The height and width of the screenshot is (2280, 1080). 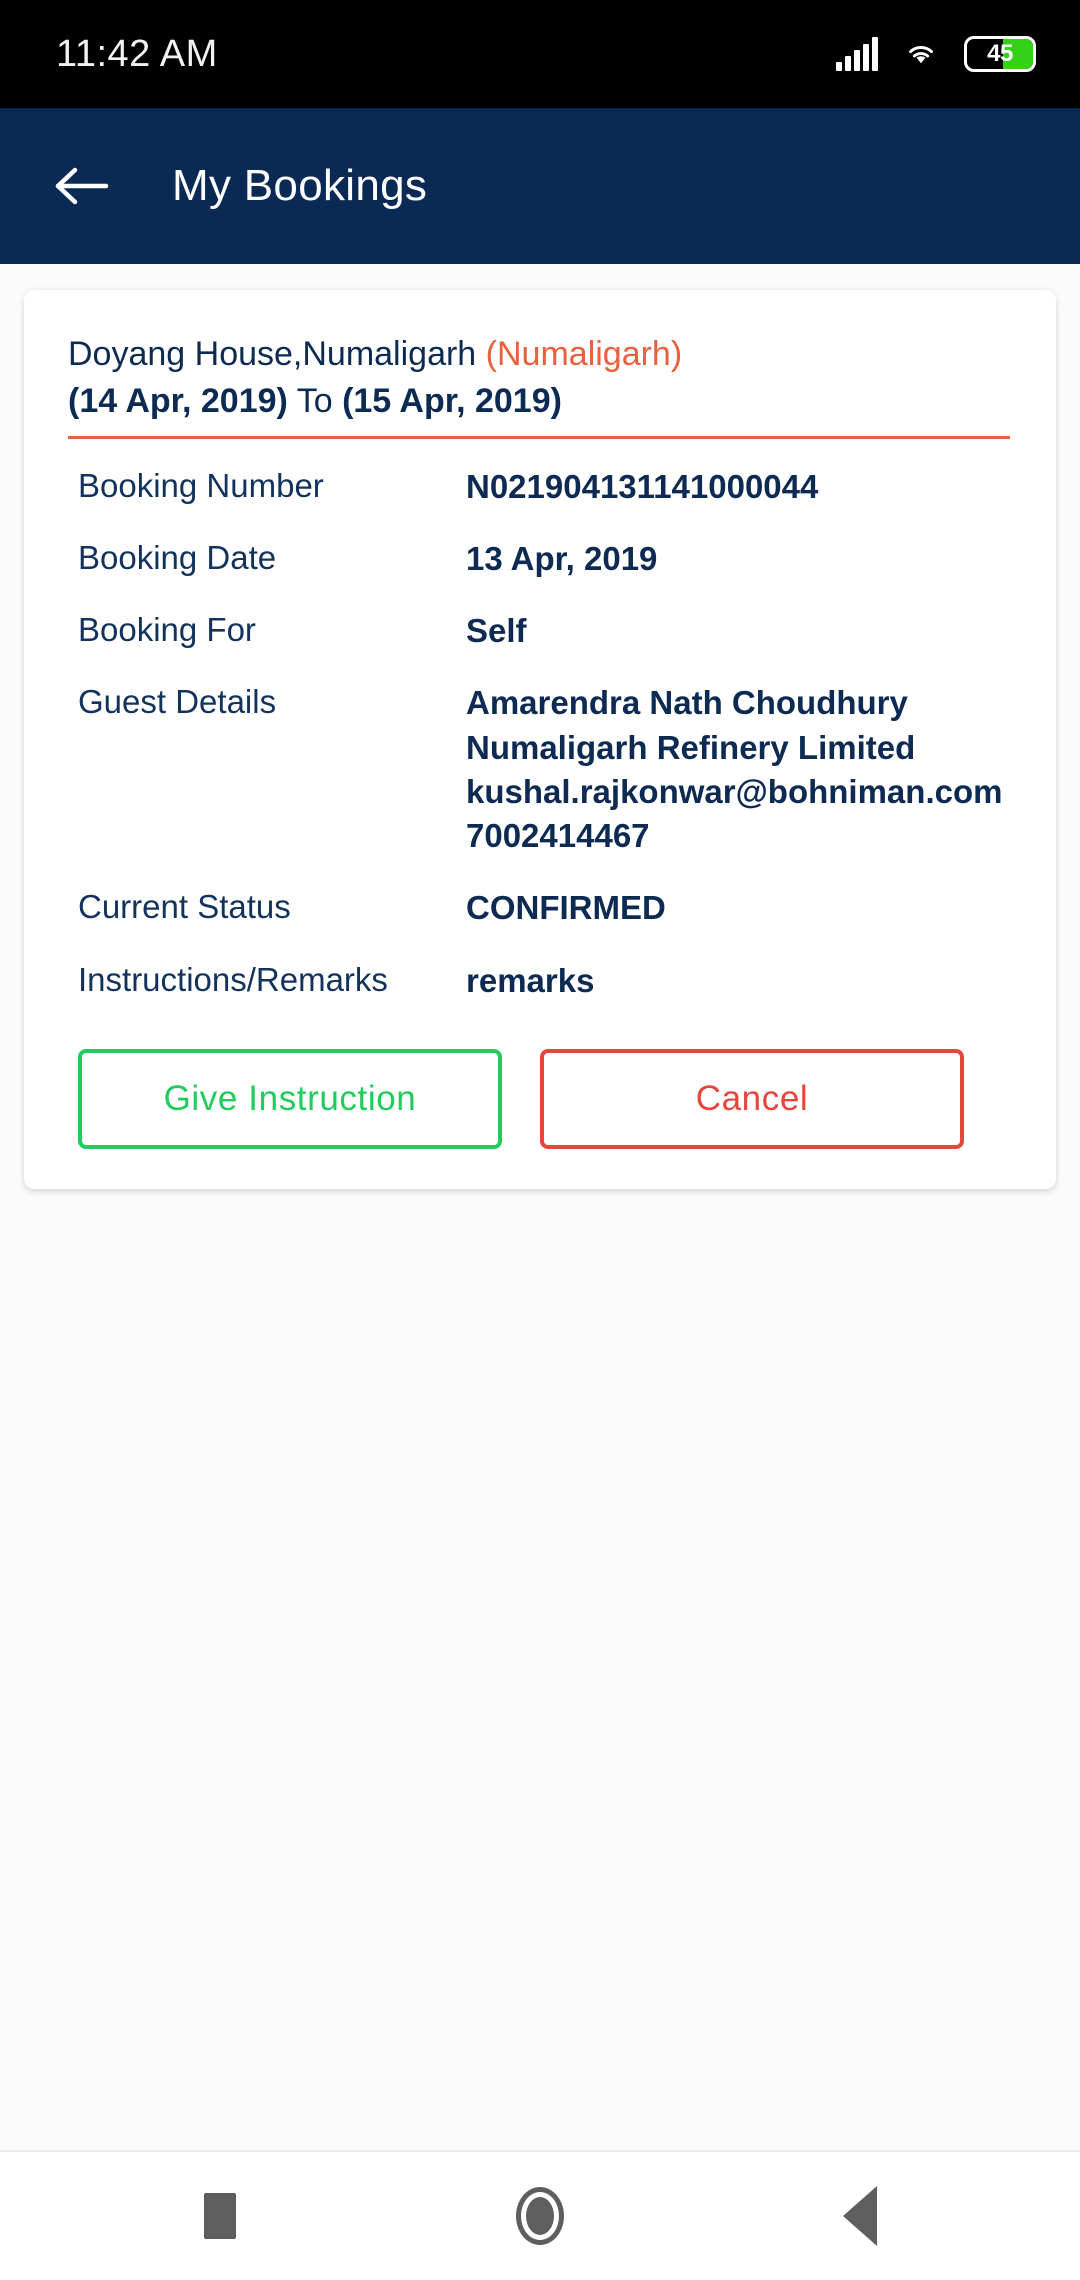 What do you see at coordinates (540, 186) in the screenshot?
I see `app-bar: My Bookings` at bounding box center [540, 186].